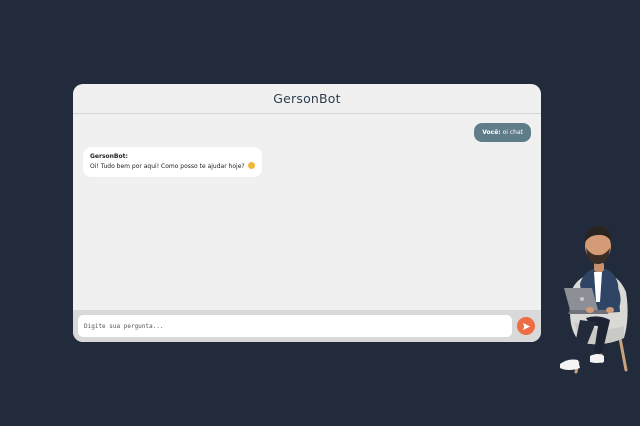 The width and height of the screenshot is (640, 426). I want to click on input-bar, so click(307, 326).